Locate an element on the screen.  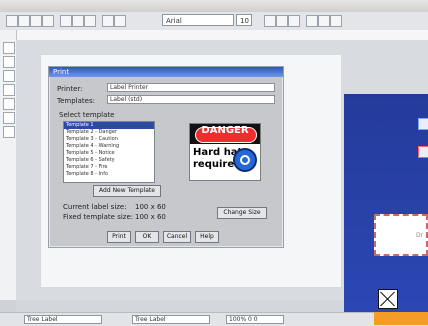
list-item: Template 7 - Fire is located at coordinates (109, 167).